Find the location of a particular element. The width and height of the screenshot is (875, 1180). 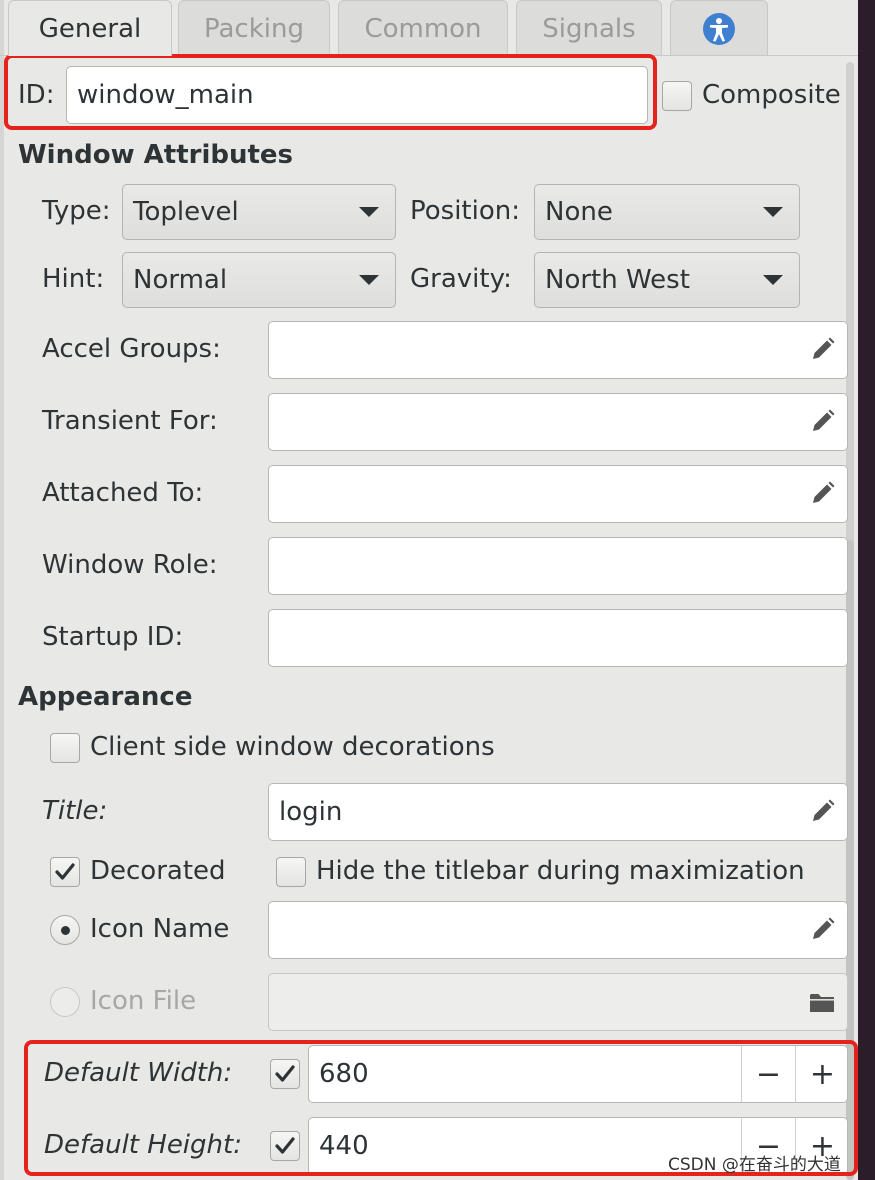

title-input: login is located at coordinates (558, 812).